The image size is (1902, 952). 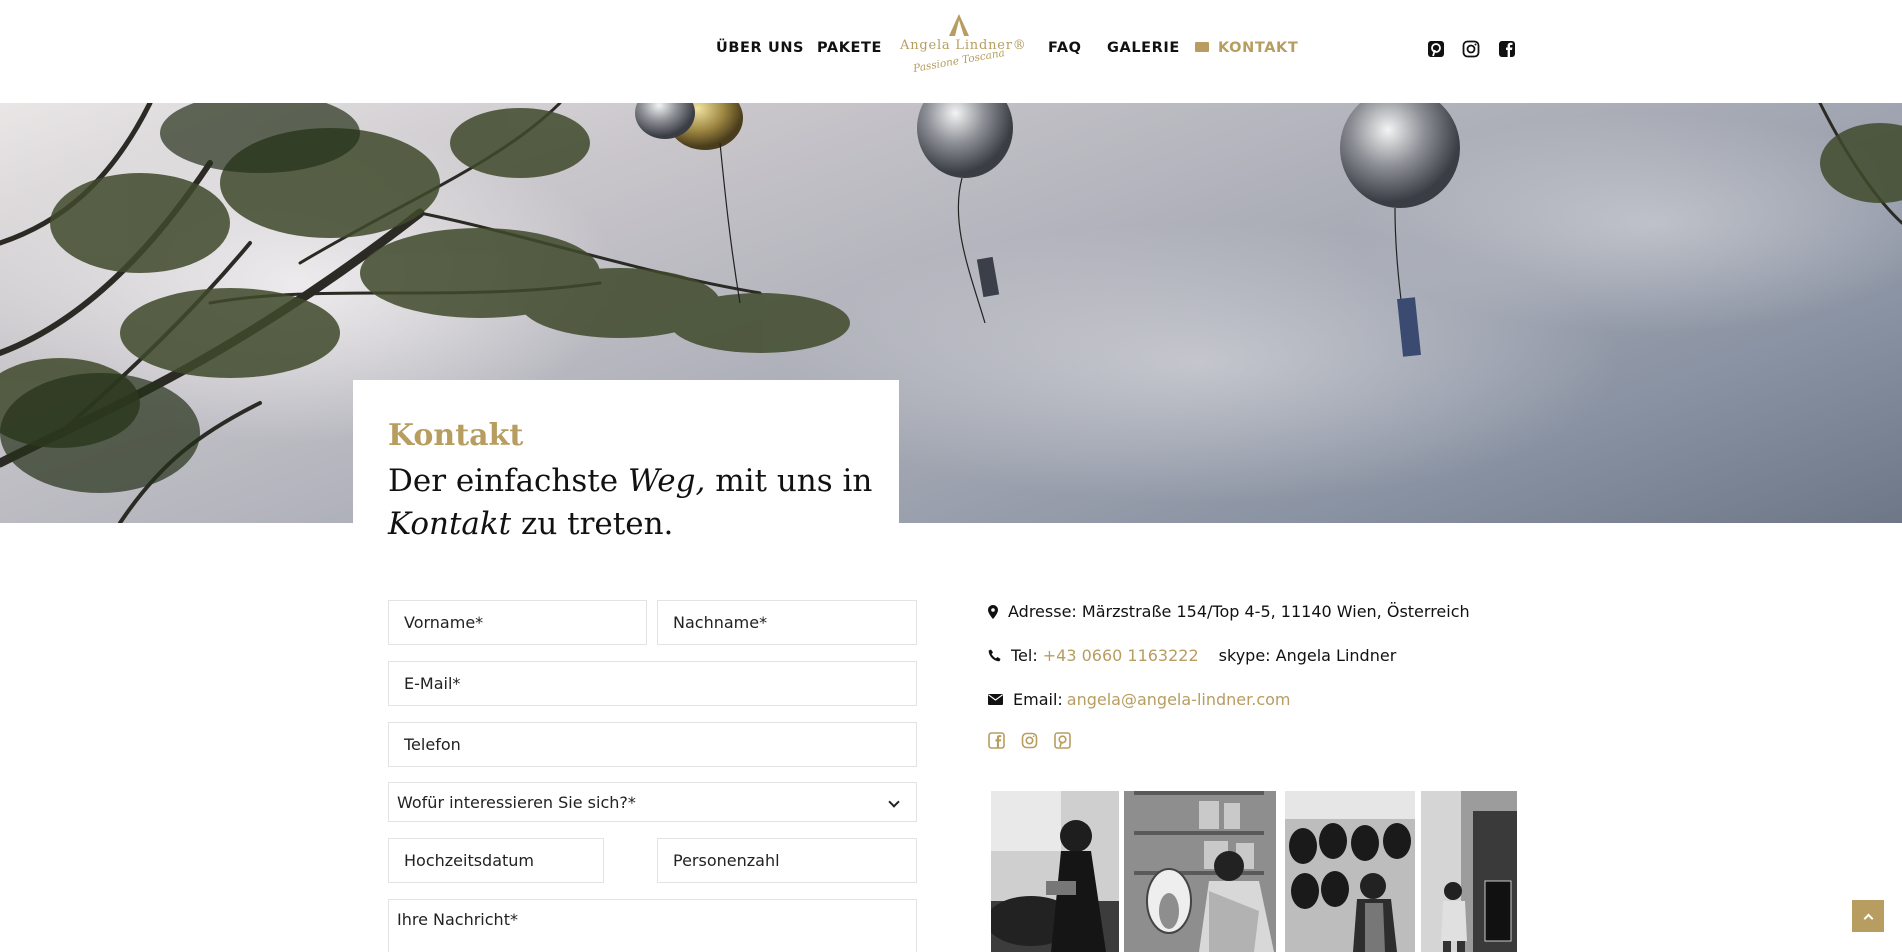 I want to click on message-textarea: Ihre Nachricht*, so click(x=652, y=925).